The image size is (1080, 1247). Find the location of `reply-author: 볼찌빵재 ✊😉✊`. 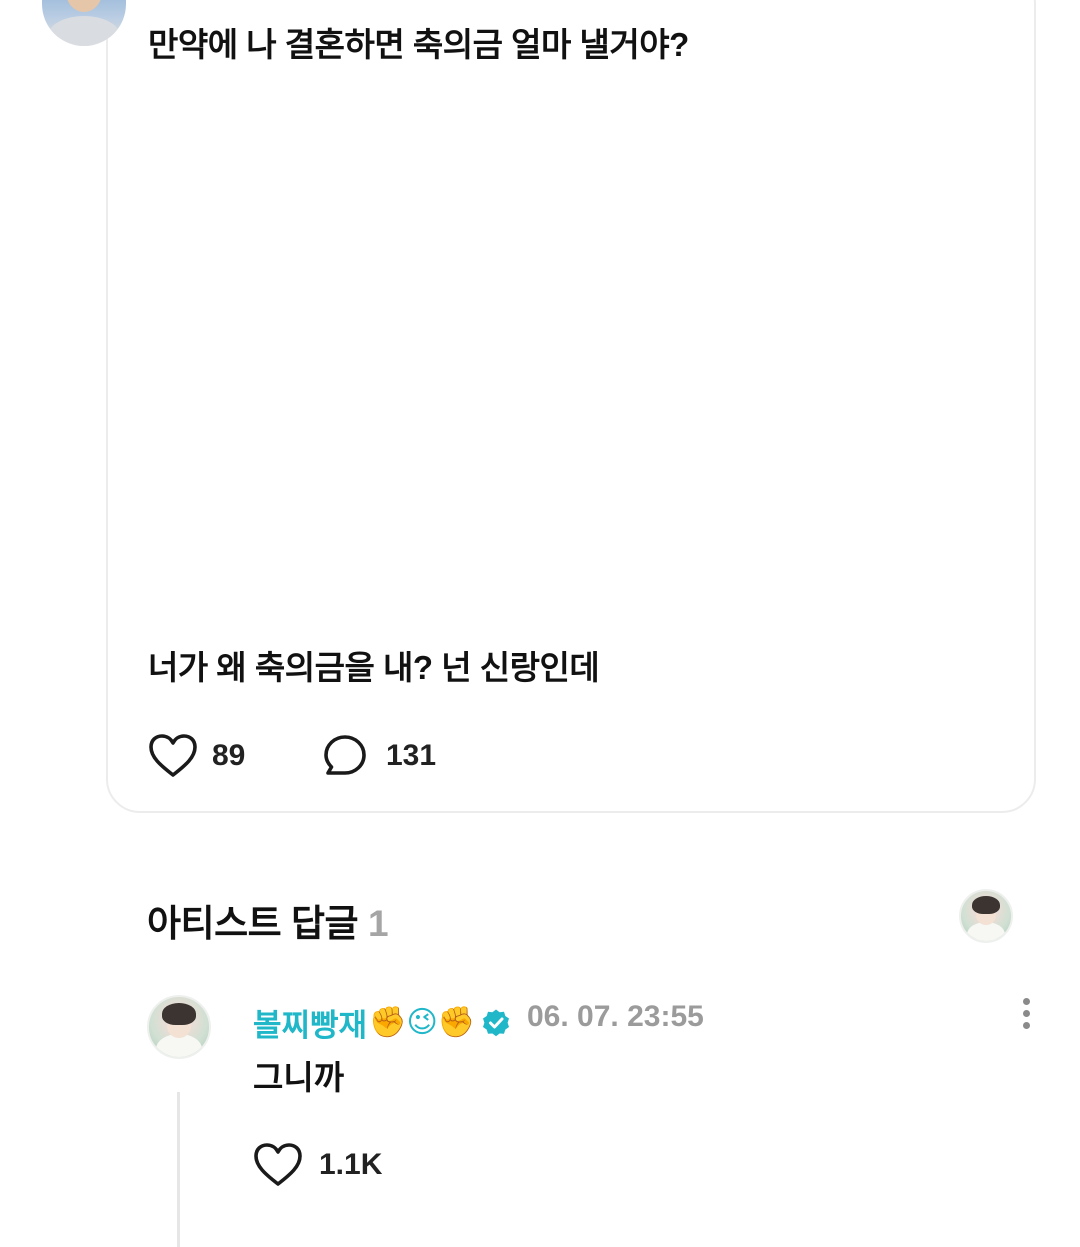

reply-author: 볼찌빵재 ✊😉✊ is located at coordinates (382, 1022).